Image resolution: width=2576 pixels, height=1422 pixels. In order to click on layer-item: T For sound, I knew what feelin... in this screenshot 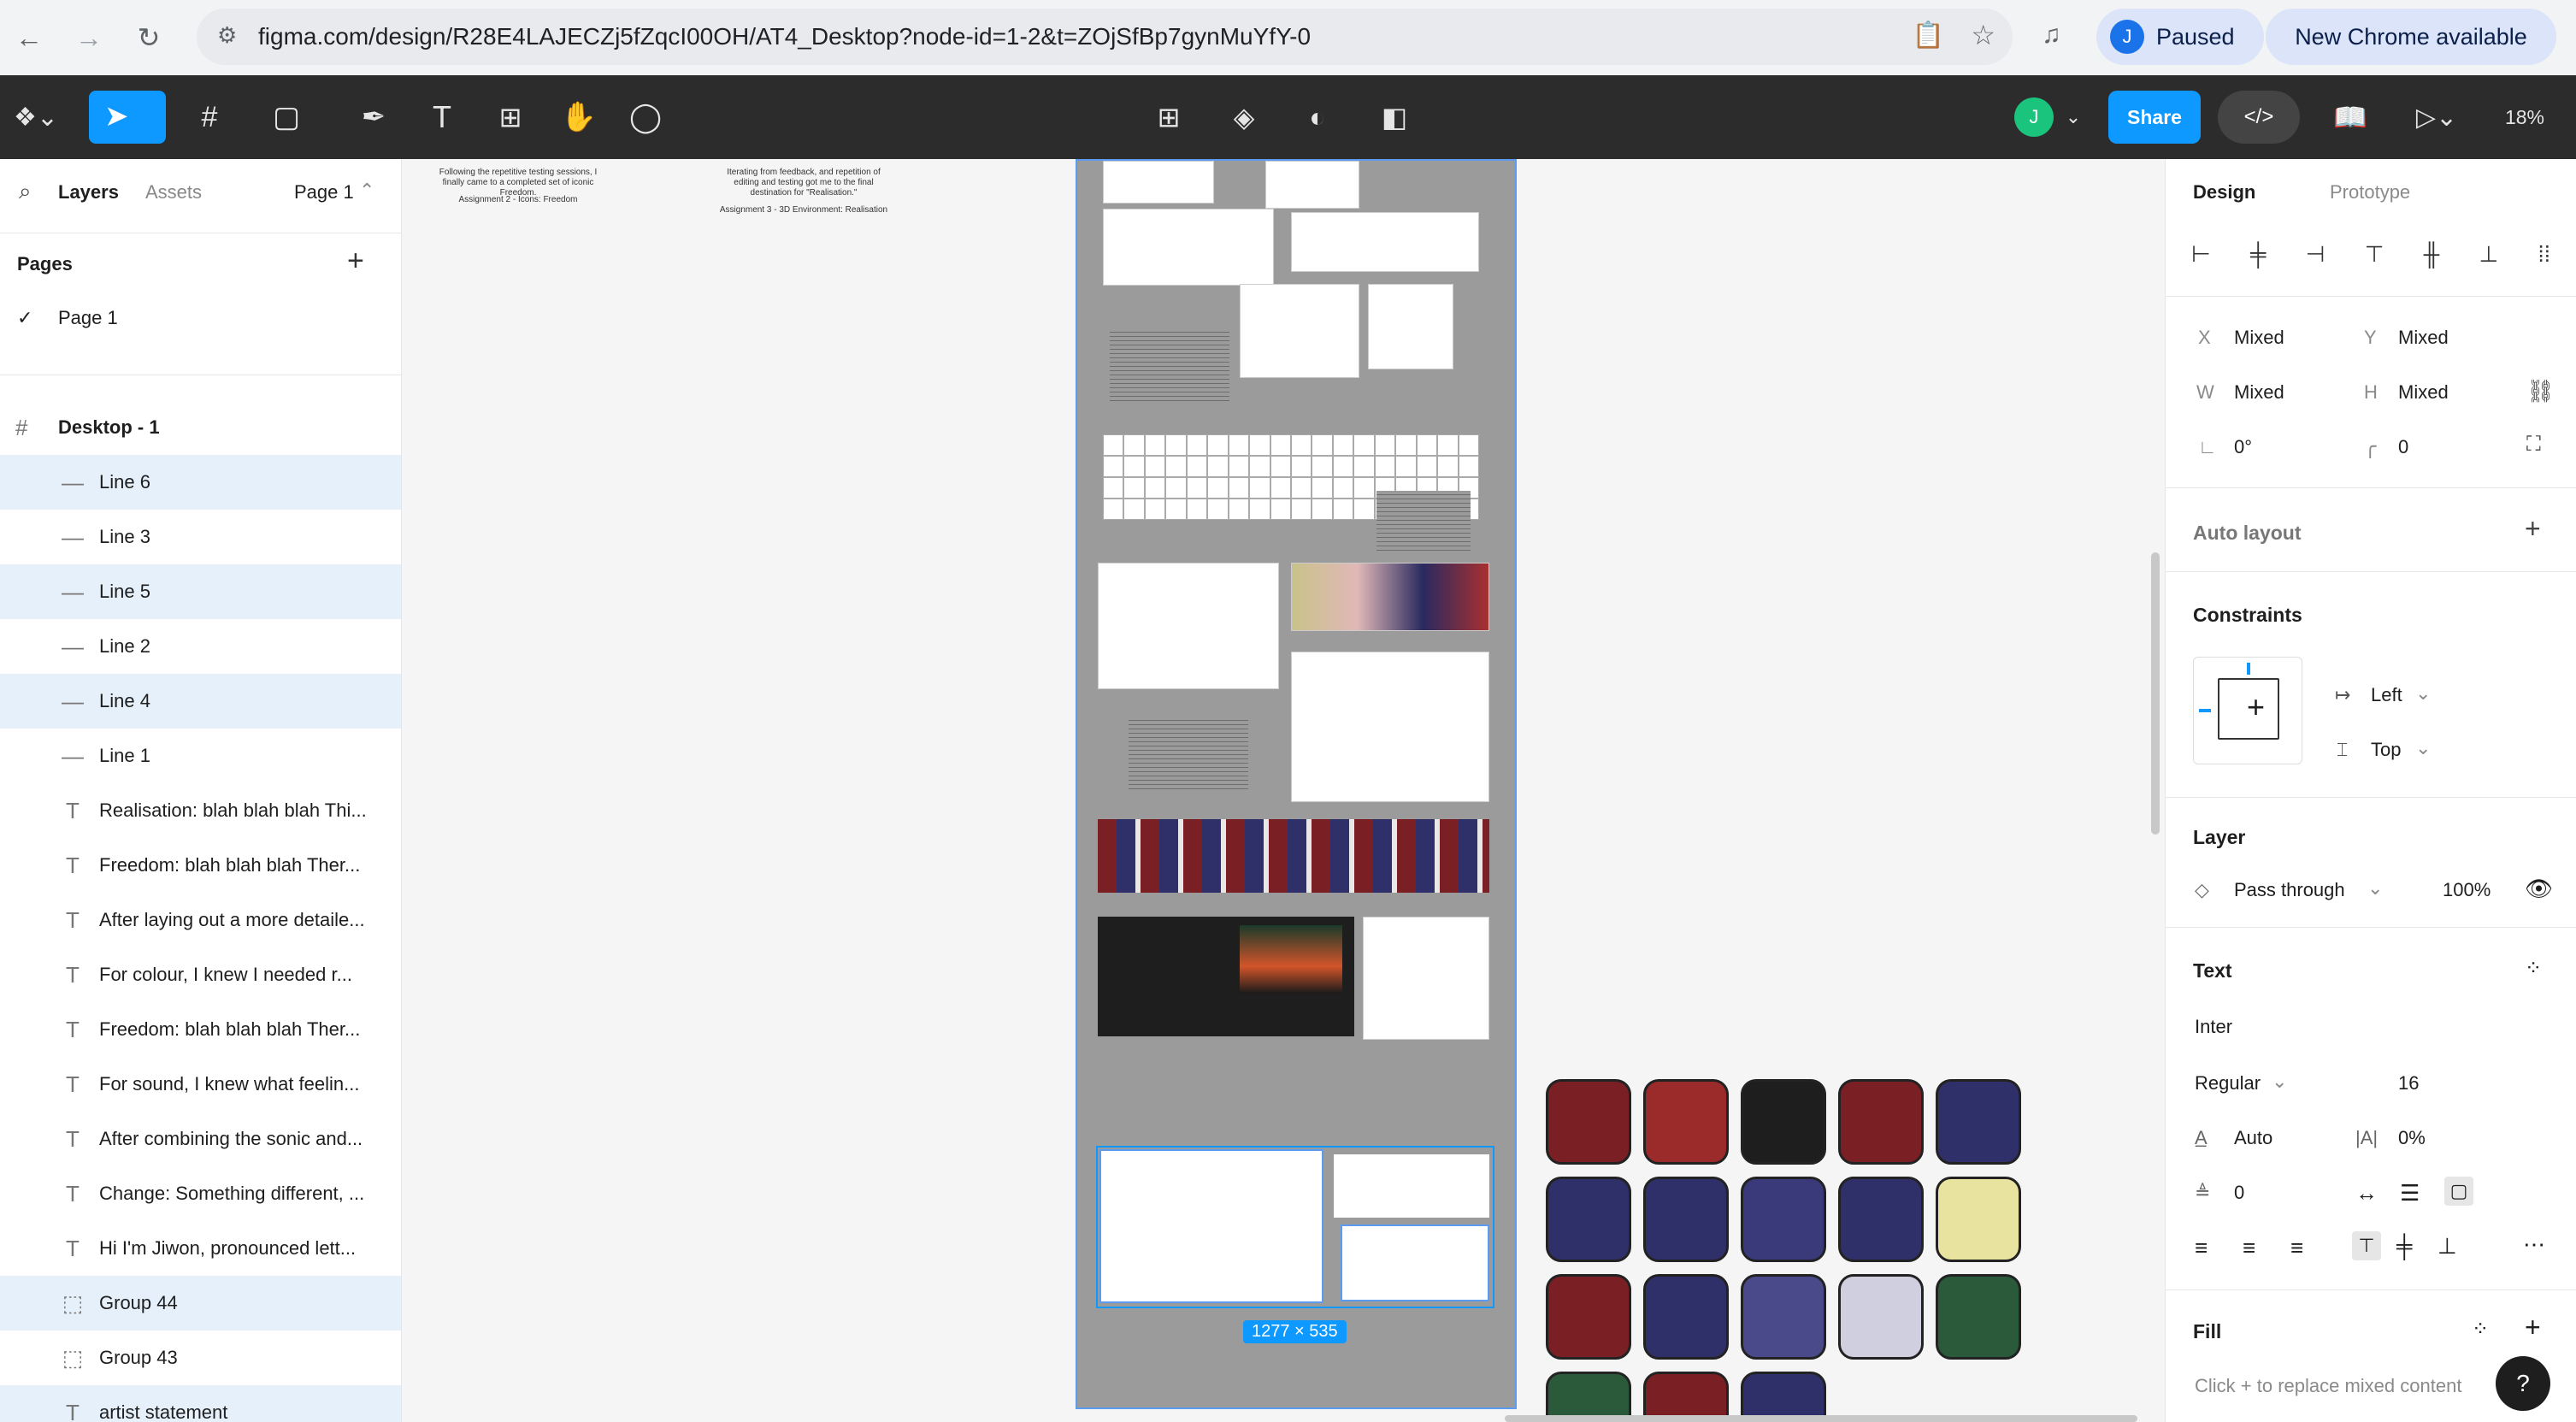, I will do `click(200, 1084)`.